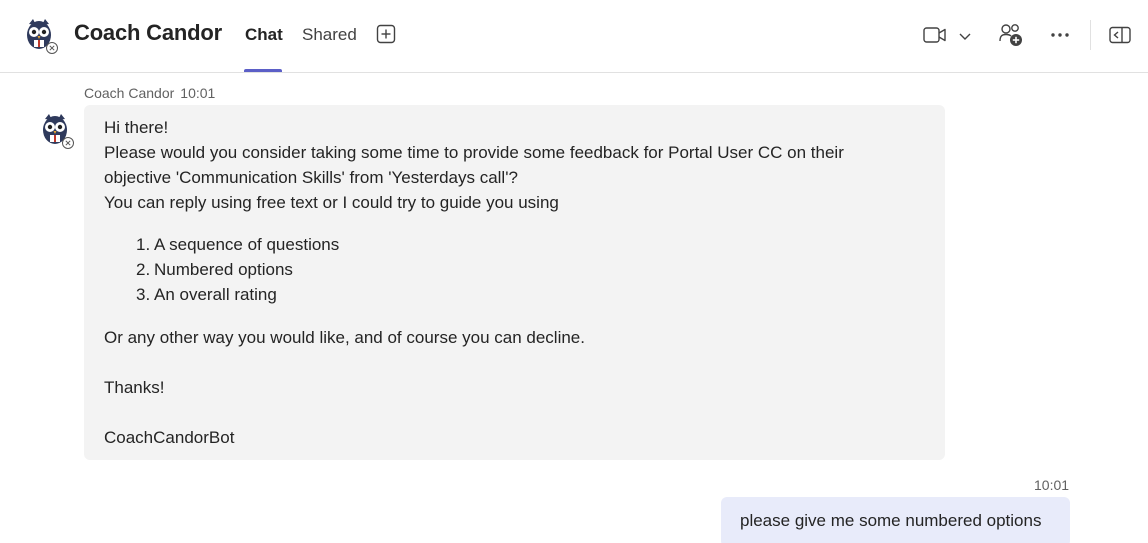 This screenshot has width=1148, height=543. Describe the element at coordinates (169, 437) in the screenshot. I see `message-signature: CoachCandorBot` at that location.